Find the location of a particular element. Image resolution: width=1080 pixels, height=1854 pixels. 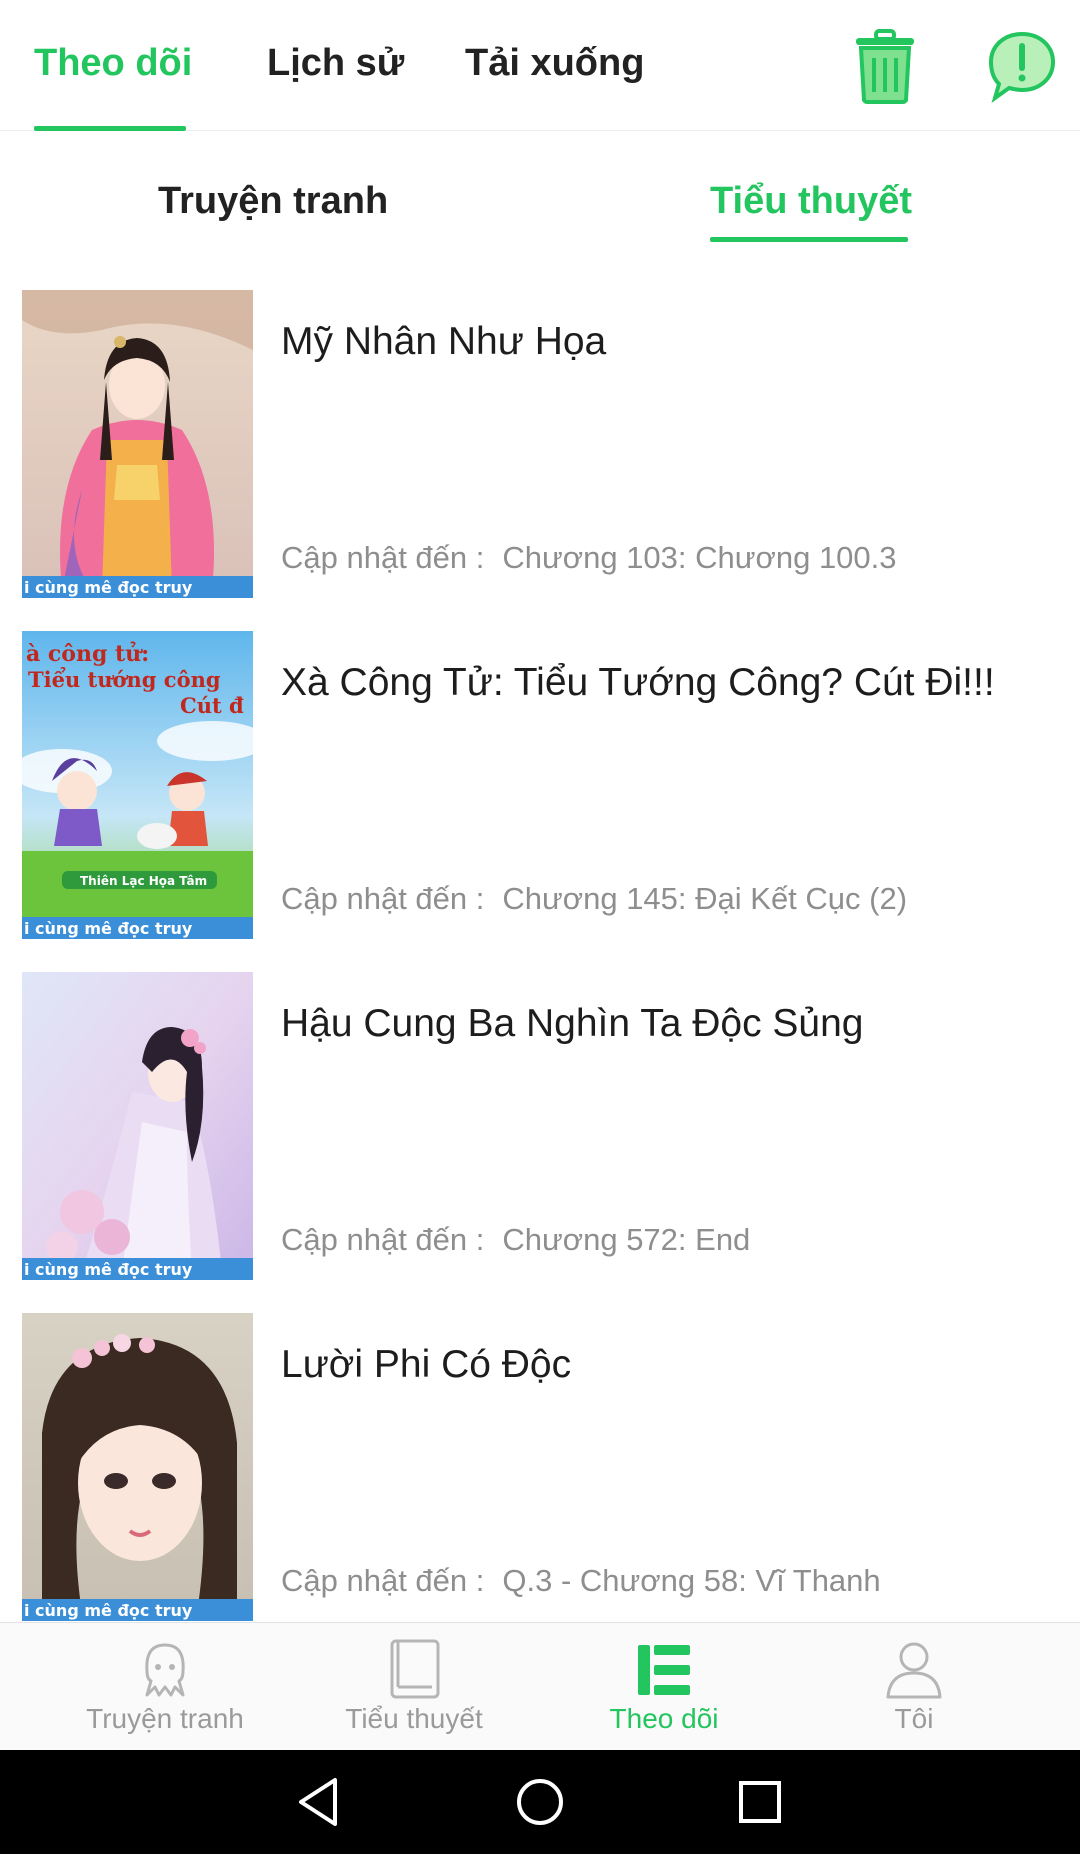

svg-text: à công tử: is located at coordinates (87, 654).